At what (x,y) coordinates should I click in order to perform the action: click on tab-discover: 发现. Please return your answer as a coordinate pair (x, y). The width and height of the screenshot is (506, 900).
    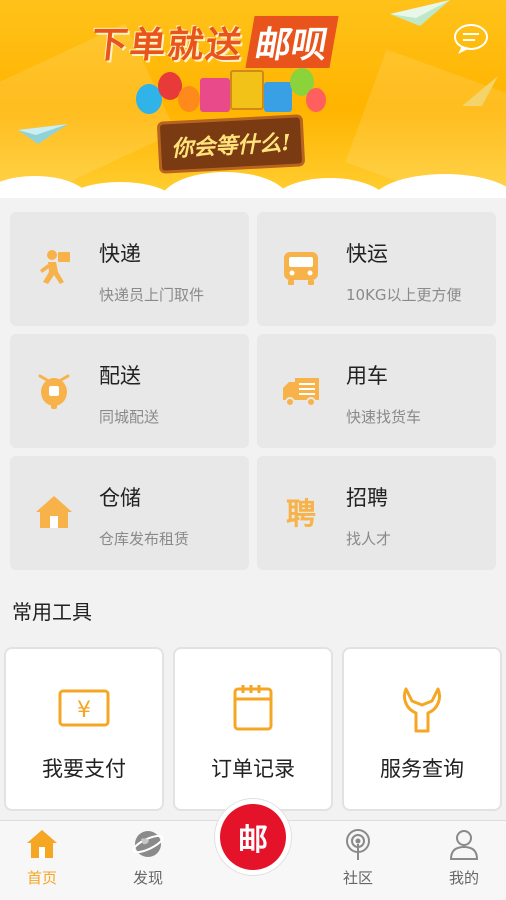
    Looking at the image, I should click on (148, 860).